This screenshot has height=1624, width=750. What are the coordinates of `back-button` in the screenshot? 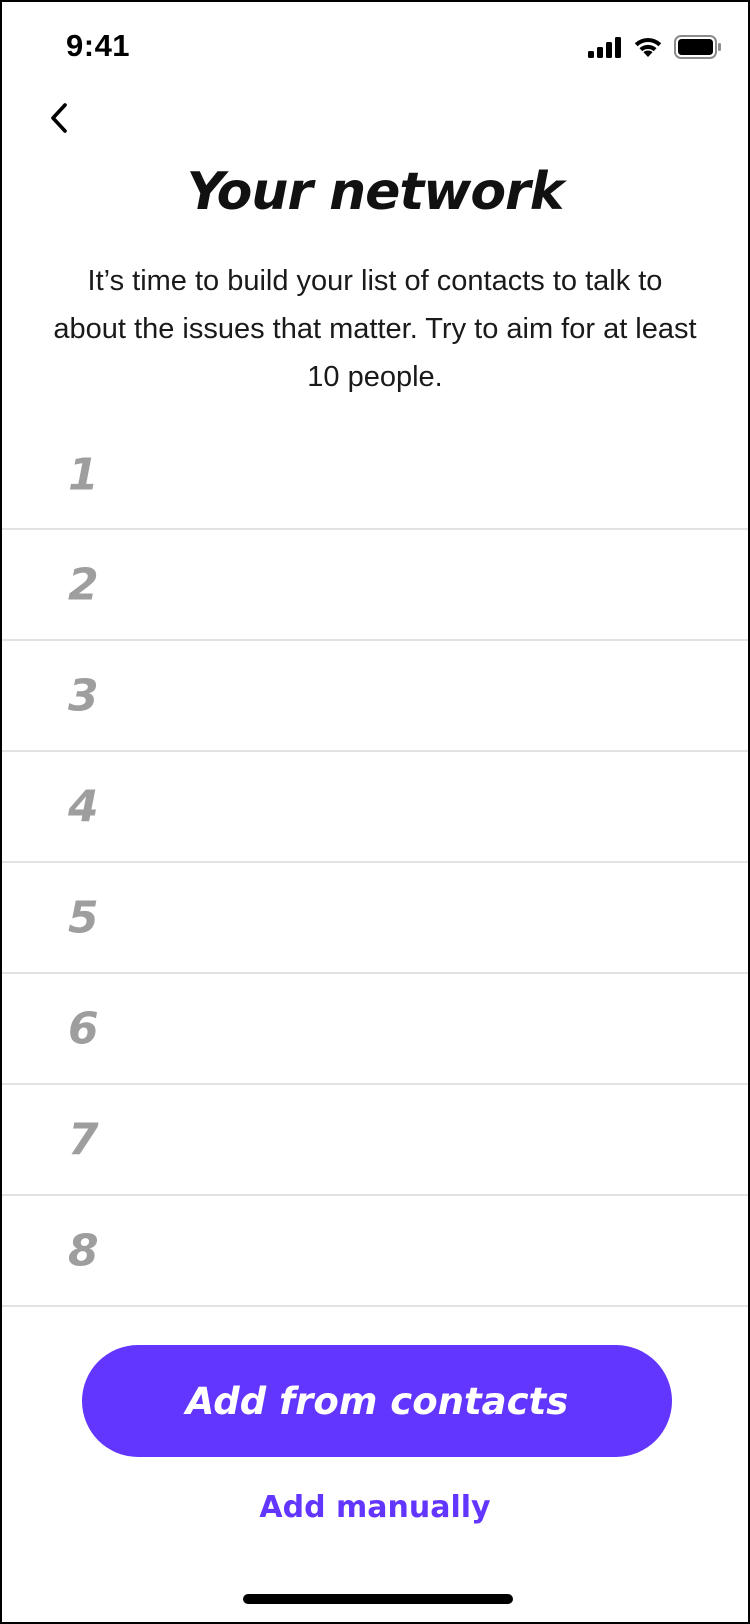 It's located at (60, 120).